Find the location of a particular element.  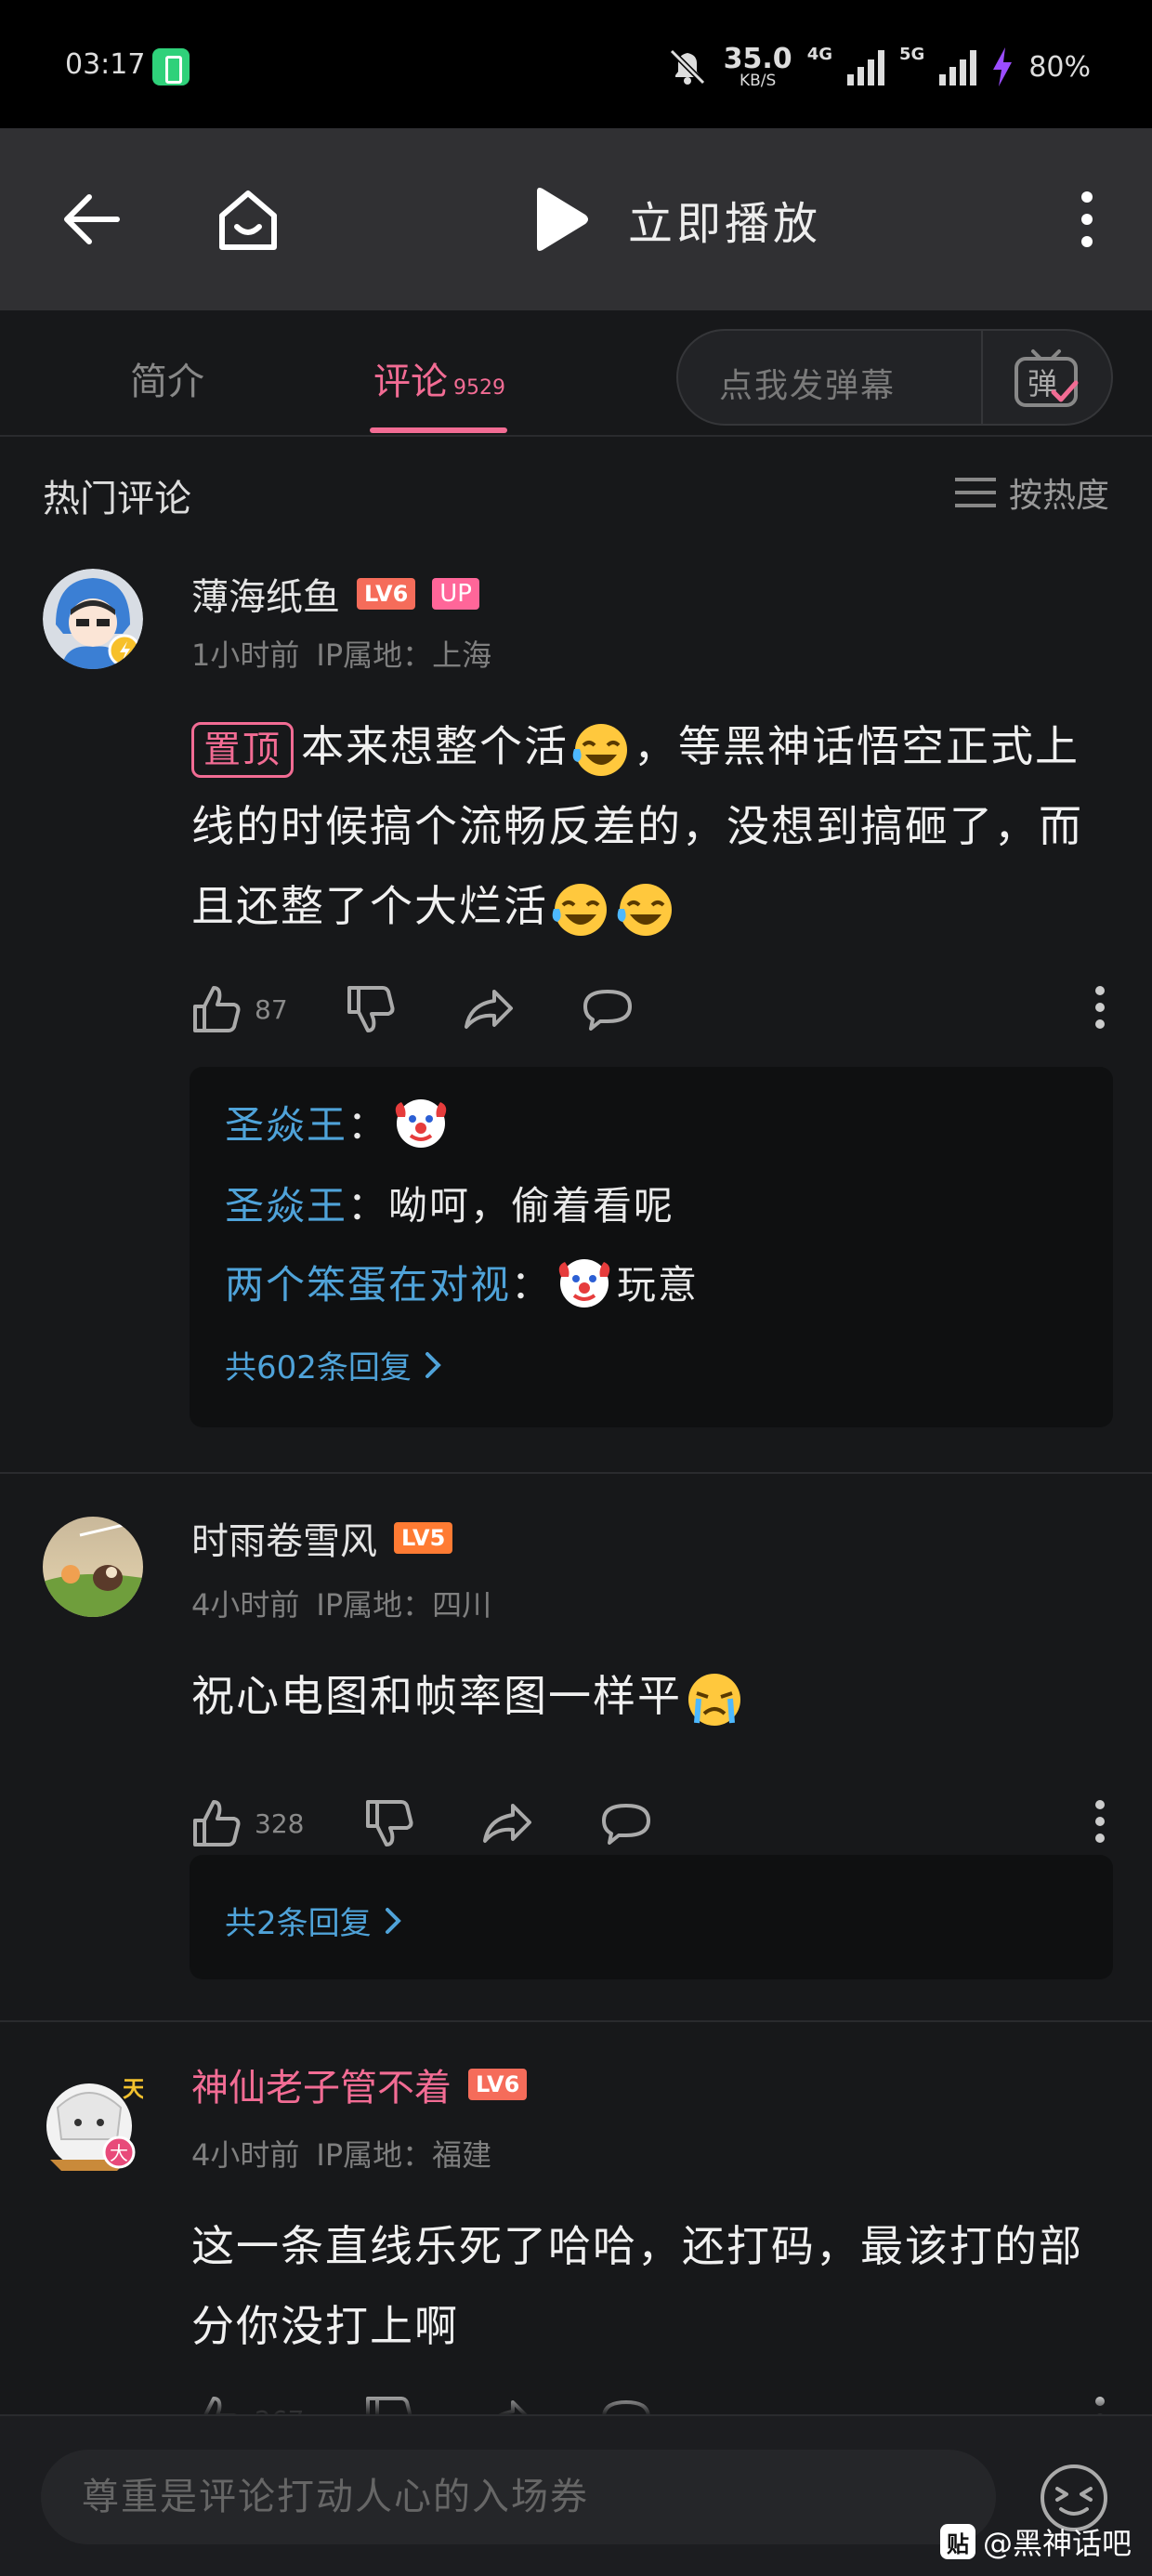

signal-5g-label: 5G is located at coordinates (912, 54).